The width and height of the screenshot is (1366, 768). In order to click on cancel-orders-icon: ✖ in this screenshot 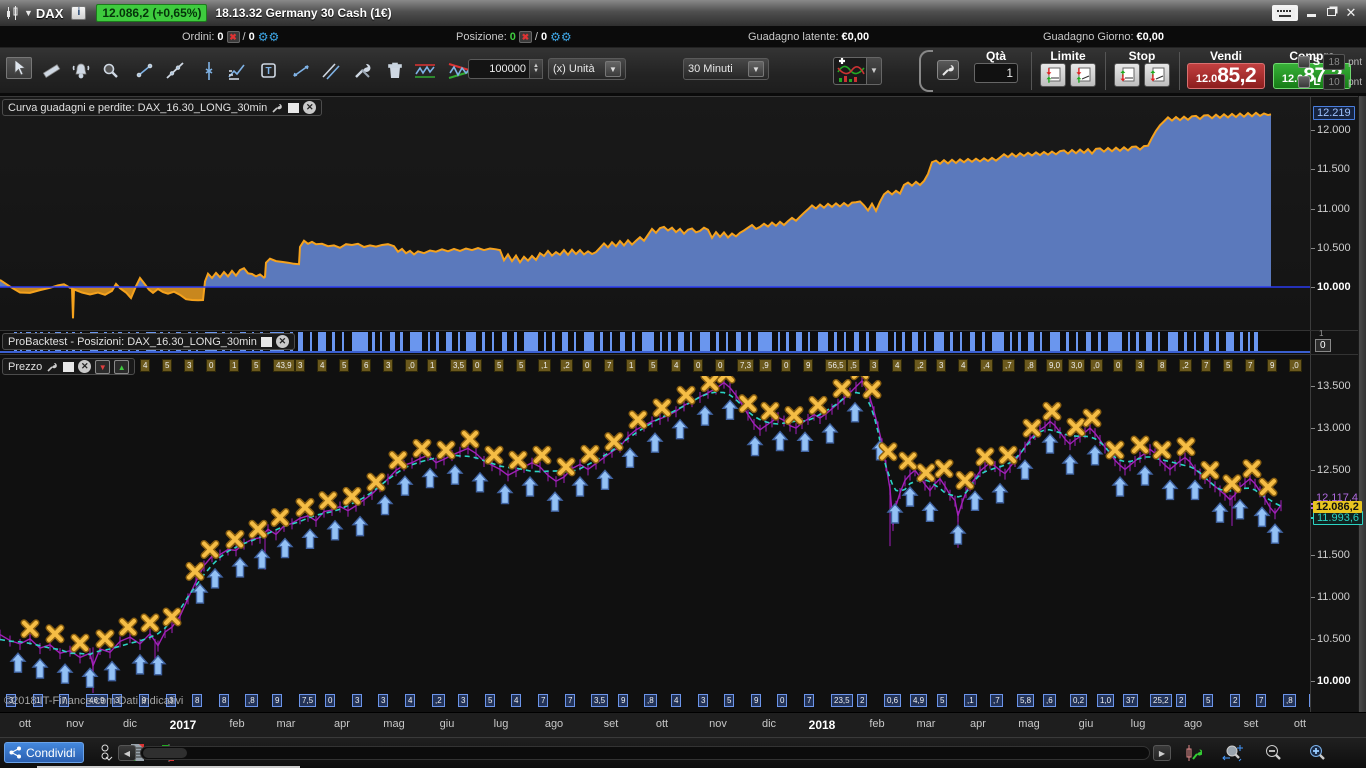, I will do `click(233, 37)`.